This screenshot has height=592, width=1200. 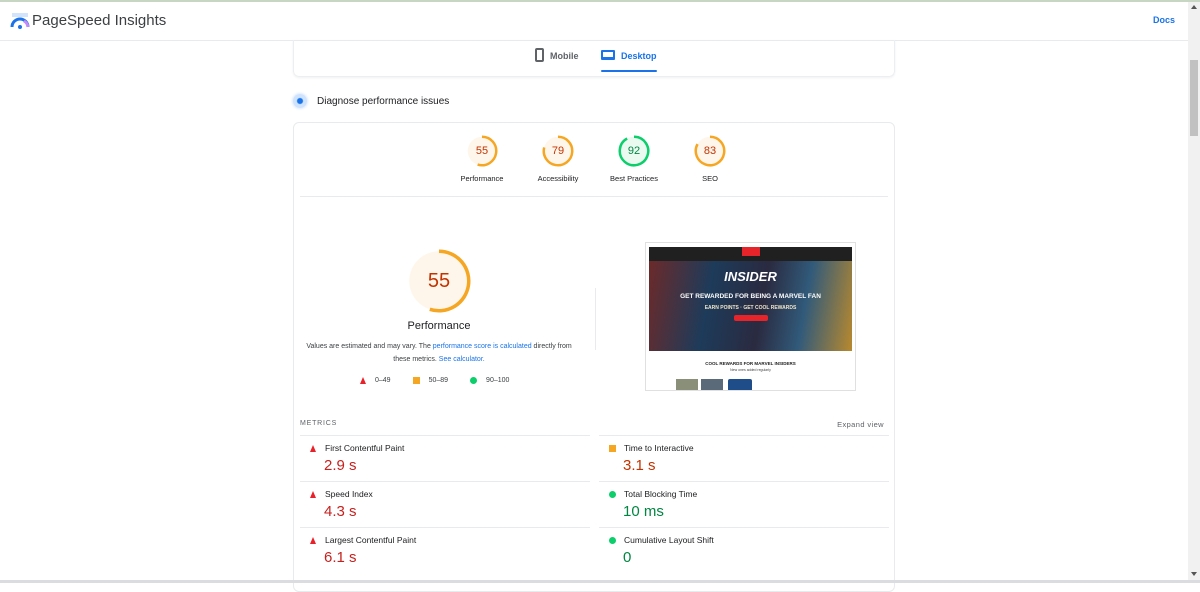 What do you see at coordinates (365, 448) in the screenshot?
I see `metric-name: First Contentful Paint` at bounding box center [365, 448].